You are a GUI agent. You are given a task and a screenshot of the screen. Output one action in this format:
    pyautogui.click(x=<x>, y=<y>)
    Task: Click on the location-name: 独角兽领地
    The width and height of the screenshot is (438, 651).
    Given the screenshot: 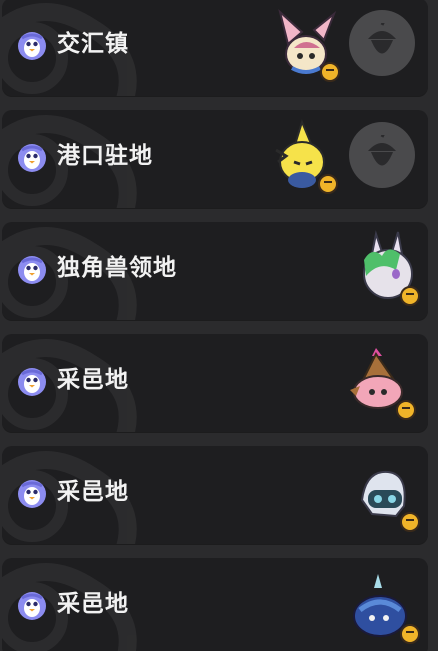 What is the action you would take?
    pyautogui.click(x=117, y=268)
    